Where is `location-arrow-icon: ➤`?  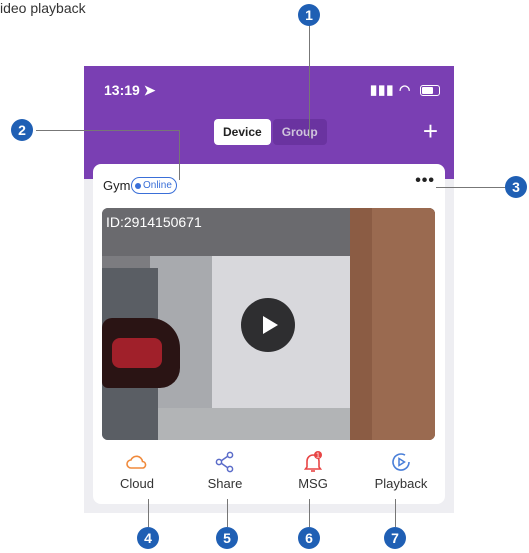
location-arrow-icon: ➤ is located at coordinates (149, 90).